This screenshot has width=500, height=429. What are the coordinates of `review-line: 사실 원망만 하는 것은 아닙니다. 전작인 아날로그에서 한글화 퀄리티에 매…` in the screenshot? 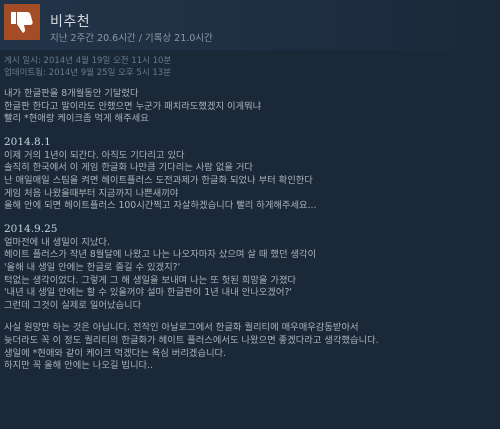 It's located at (181, 328).